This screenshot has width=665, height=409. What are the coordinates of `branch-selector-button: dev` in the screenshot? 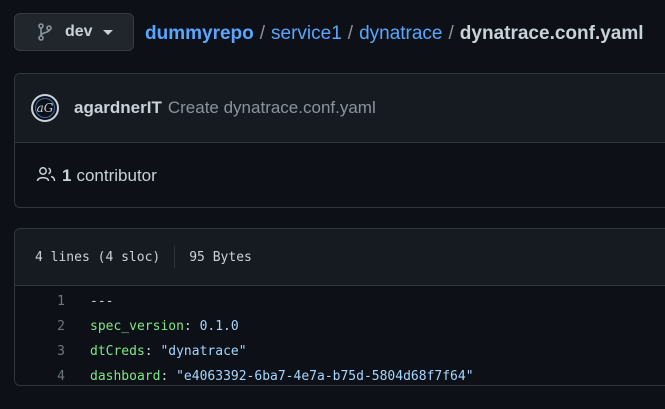 It's located at (74, 32).